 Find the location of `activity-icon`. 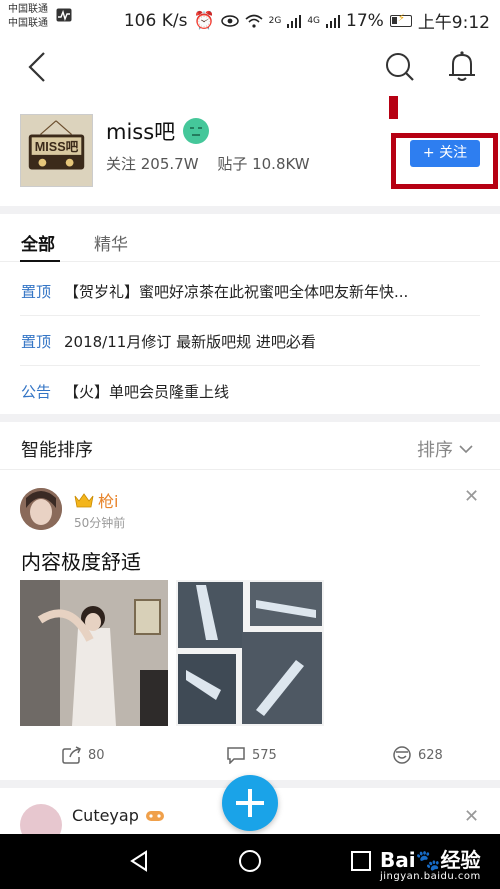

activity-icon is located at coordinates (64, 15).